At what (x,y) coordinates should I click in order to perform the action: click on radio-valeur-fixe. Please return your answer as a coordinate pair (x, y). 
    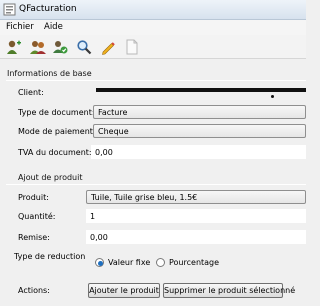
    Looking at the image, I should click on (99, 262).